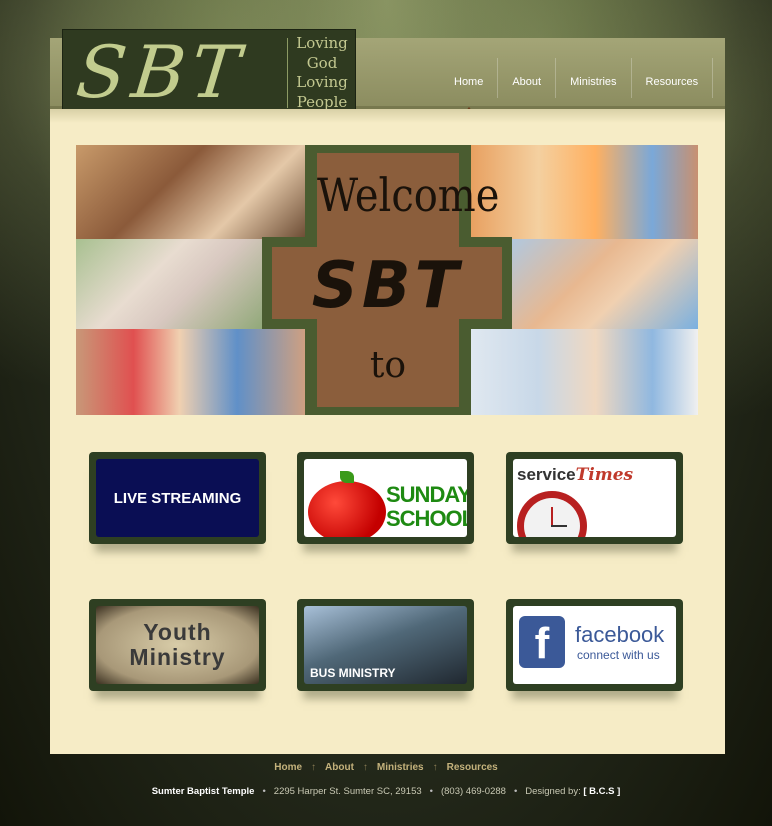 The image size is (772, 826). I want to click on tagline-line: God, so click(322, 62).